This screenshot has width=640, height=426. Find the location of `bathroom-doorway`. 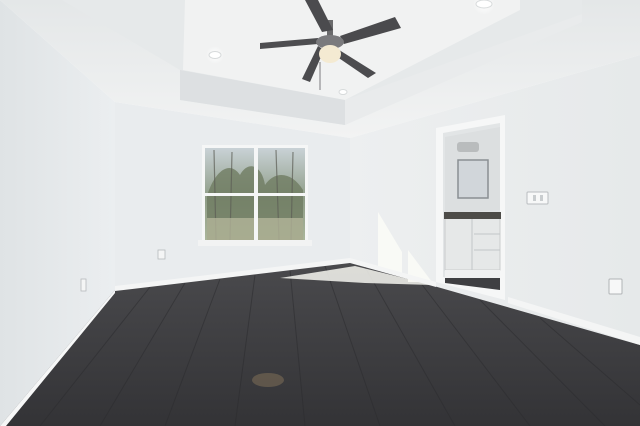

bathroom-doorway is located at coordinates (470, 207).